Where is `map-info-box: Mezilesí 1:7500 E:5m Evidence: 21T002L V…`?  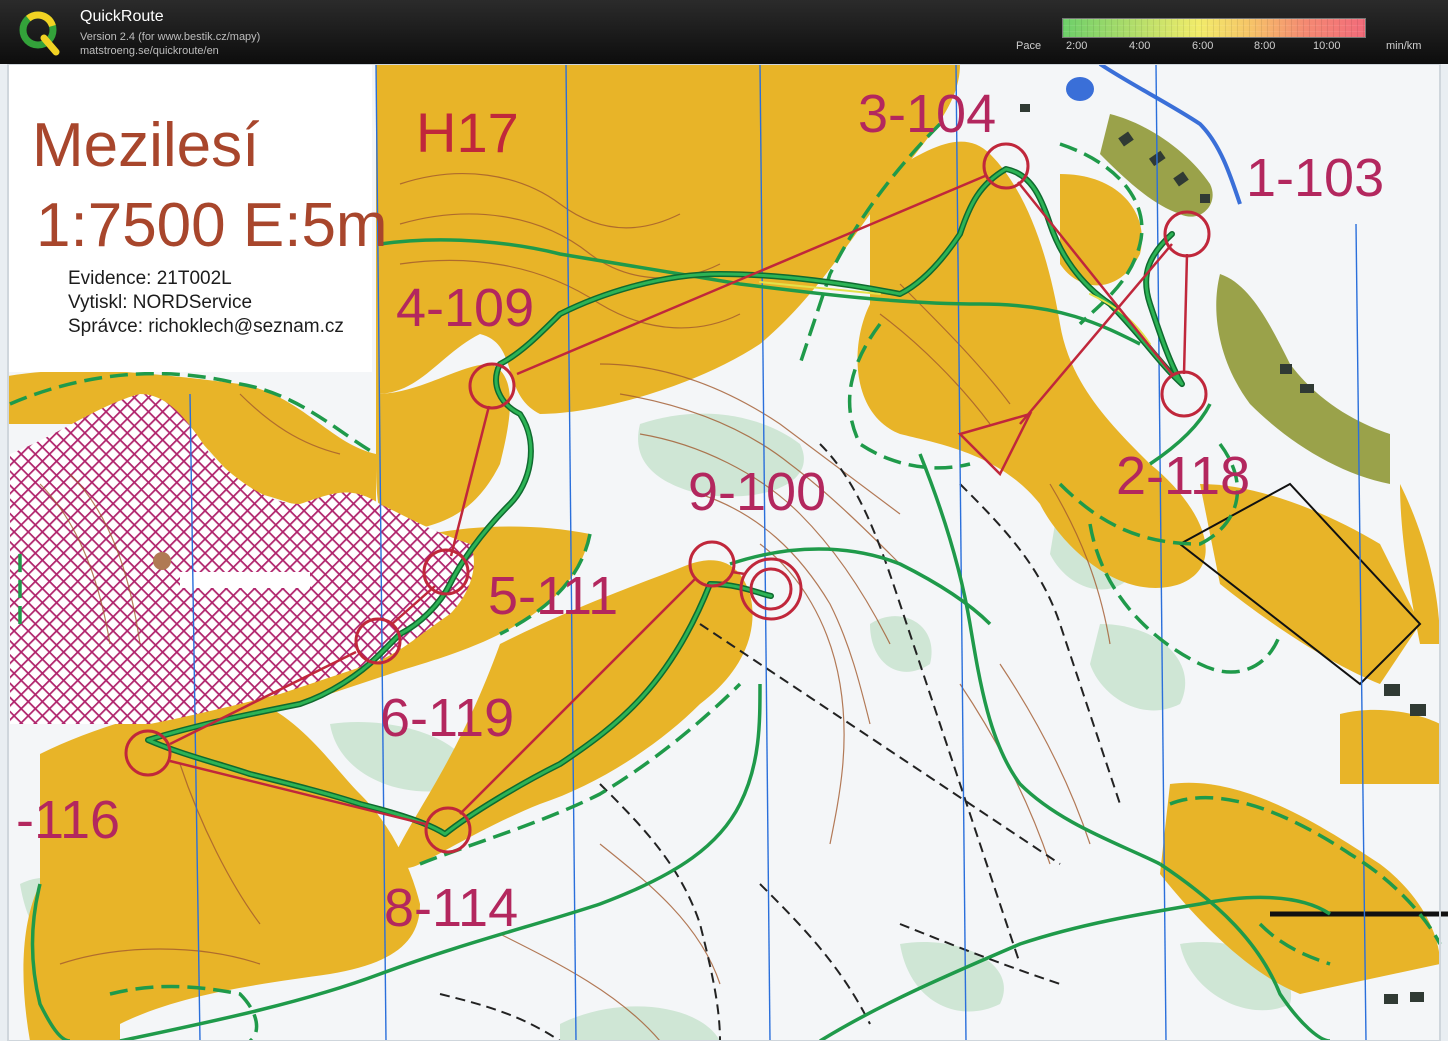
map-info-box: Mezilesí 1:7500 E:5m Evidence: 21T002L V… is located at coordinates (198, 218).